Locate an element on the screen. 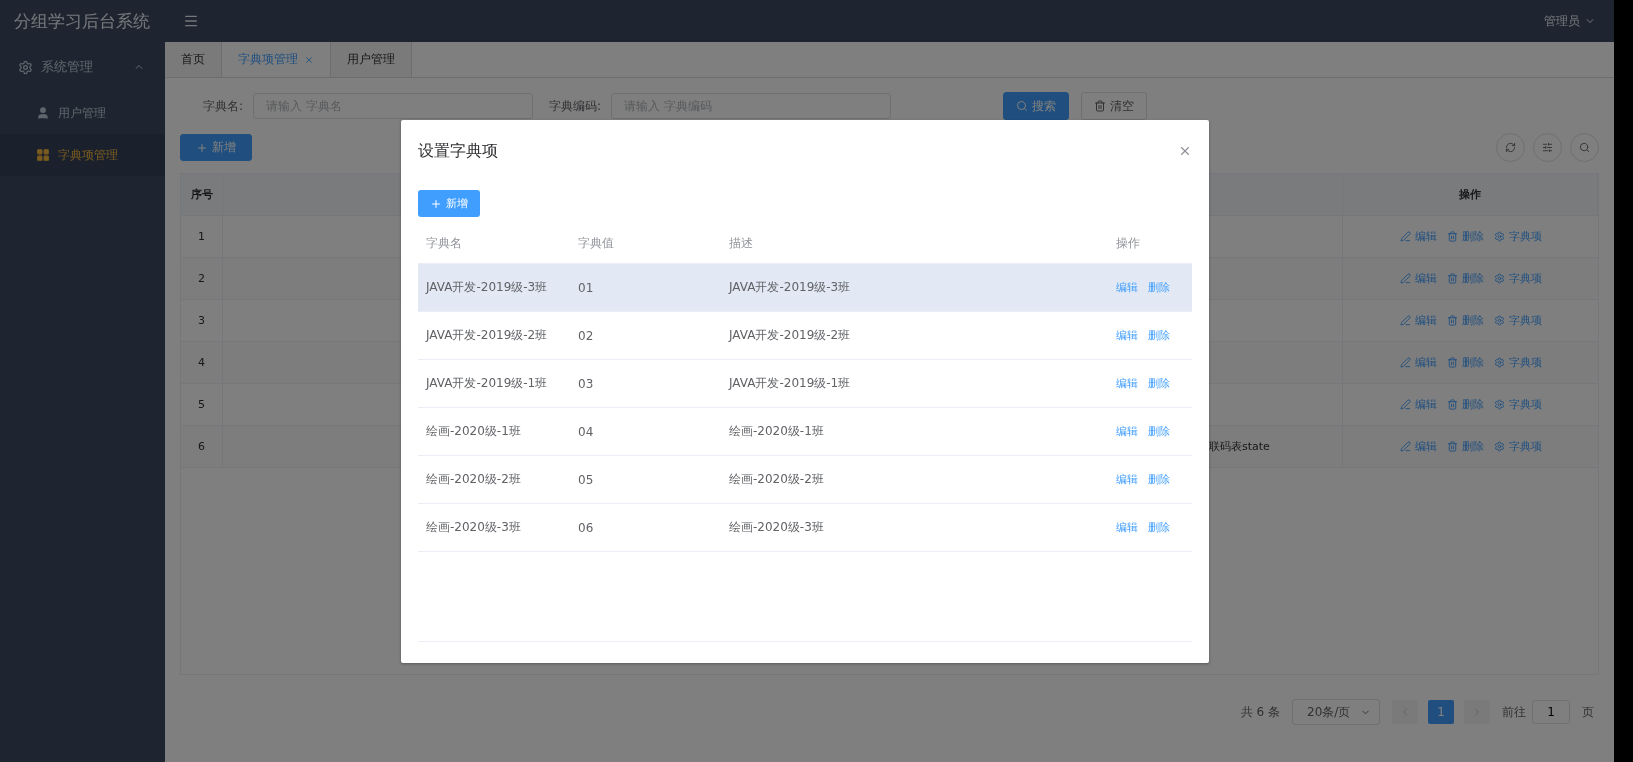 This screenshot has height=762, width=1633. search-icon is located at coordinates (1022, 106).